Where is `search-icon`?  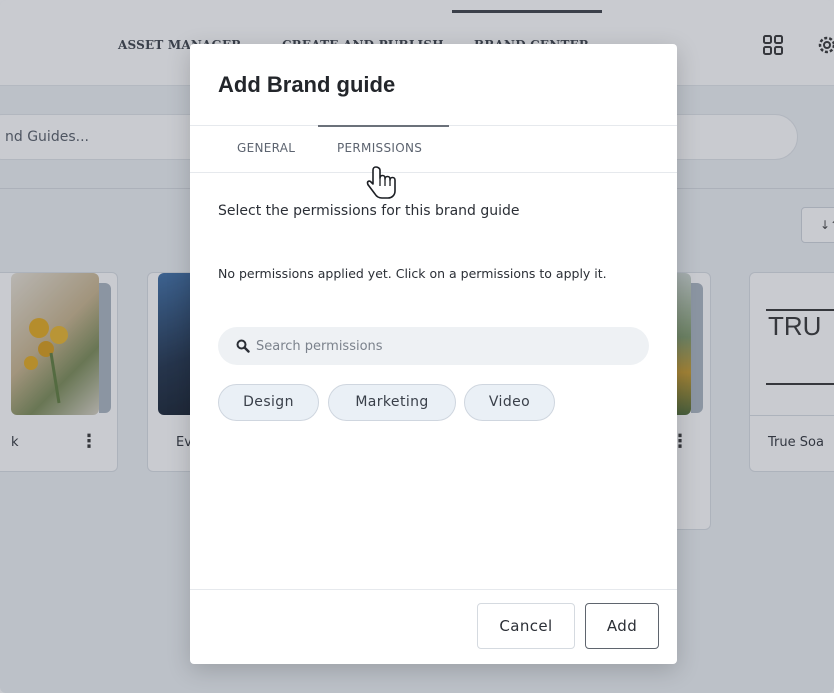 search-icon is located at coordinates (243, 346).